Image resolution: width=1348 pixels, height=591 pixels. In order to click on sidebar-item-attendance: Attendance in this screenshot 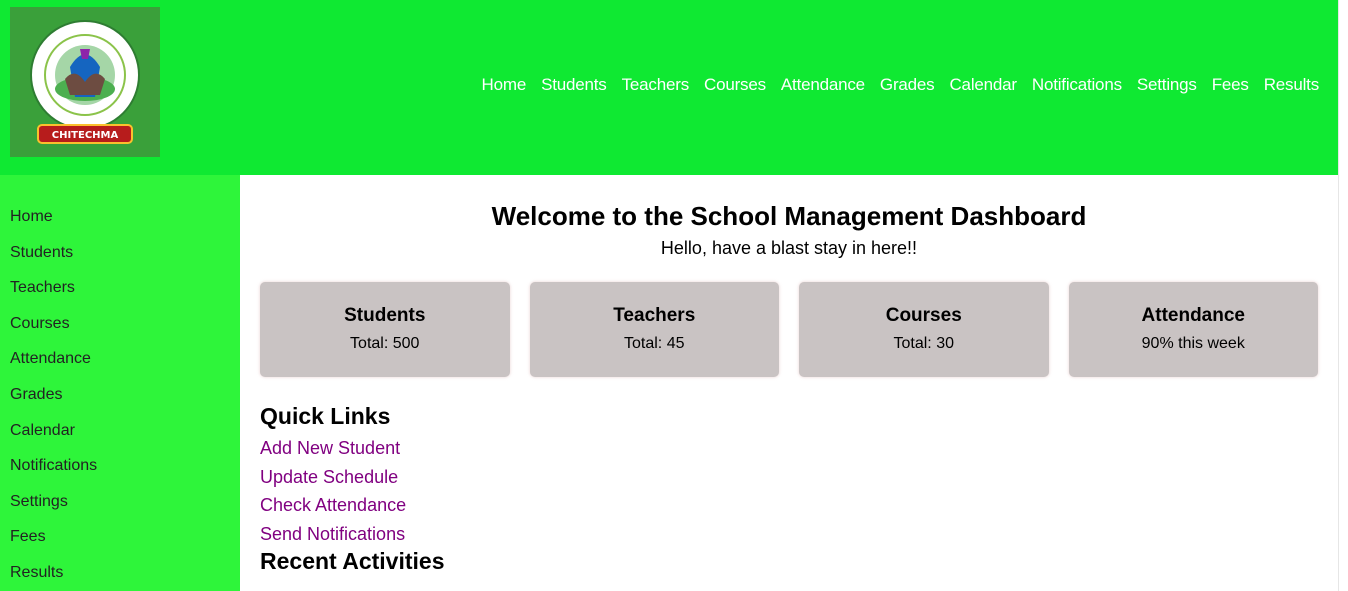, I will do `click(120, 367)`.